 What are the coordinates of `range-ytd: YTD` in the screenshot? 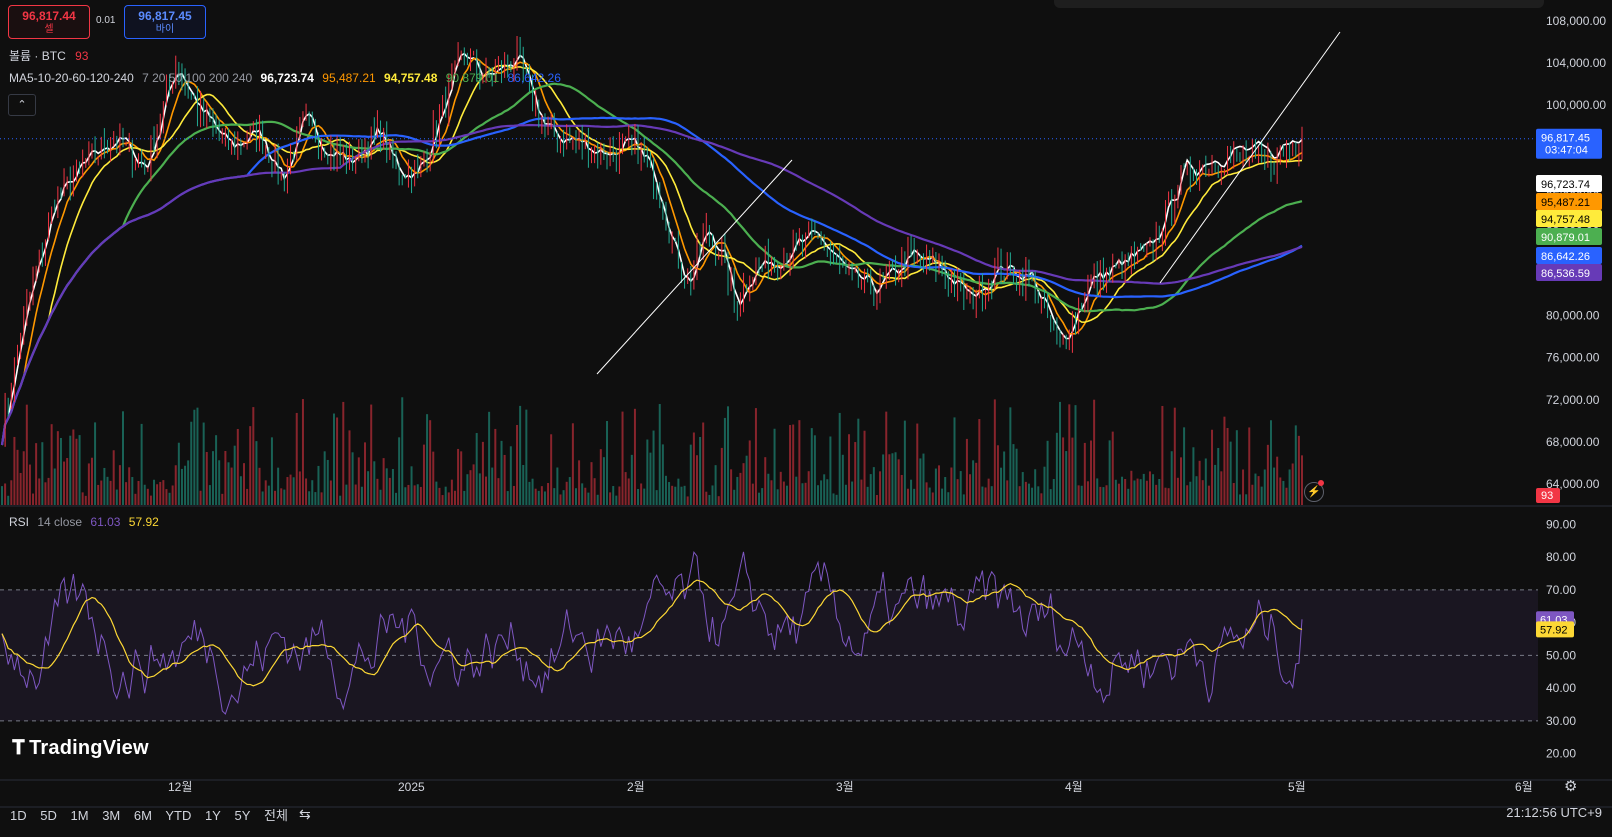 It's located at (178, 815).